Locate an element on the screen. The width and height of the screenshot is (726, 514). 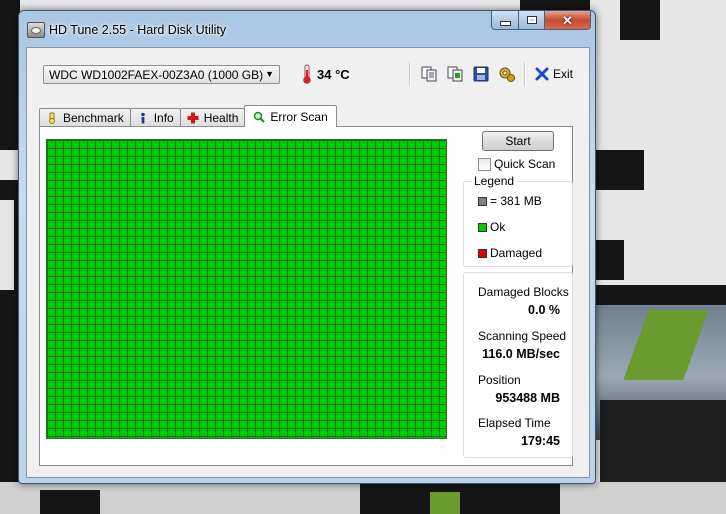
scanning-speed-label: Scanning Speed is located at coordinates (522, 336).